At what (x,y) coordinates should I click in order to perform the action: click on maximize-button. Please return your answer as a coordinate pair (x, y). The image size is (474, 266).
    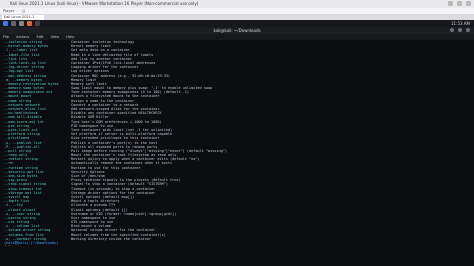
    Looking at the image, I should click on (459, 3).